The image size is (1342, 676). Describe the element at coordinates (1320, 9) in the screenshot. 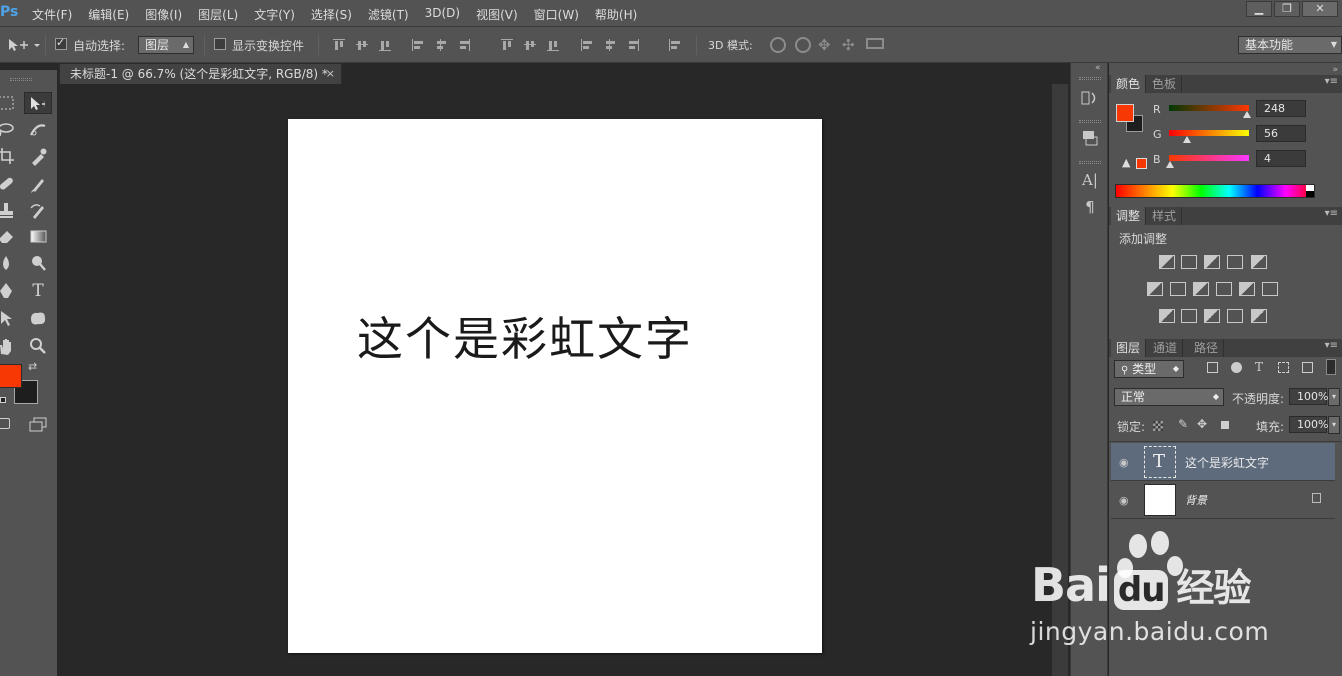

I see `close-window-button: ✕` at that location.